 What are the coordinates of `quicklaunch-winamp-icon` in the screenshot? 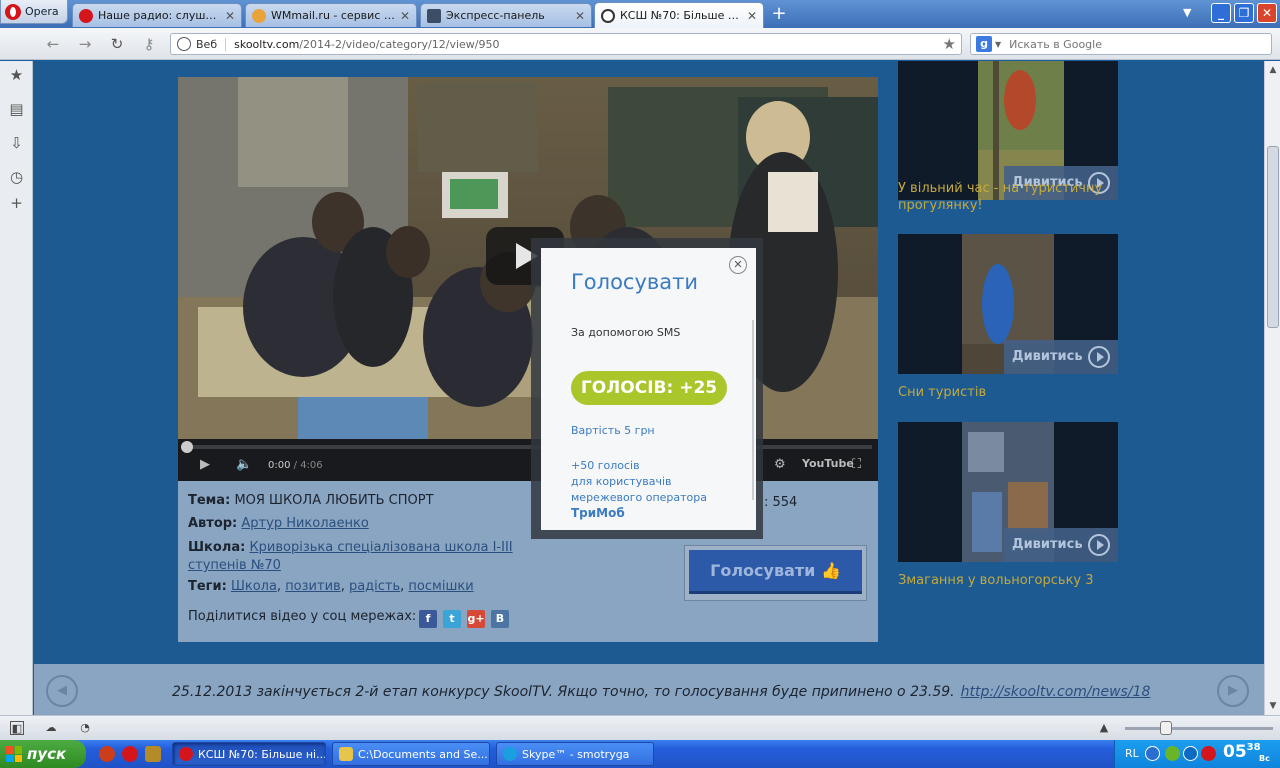 It's located at (153, 754).